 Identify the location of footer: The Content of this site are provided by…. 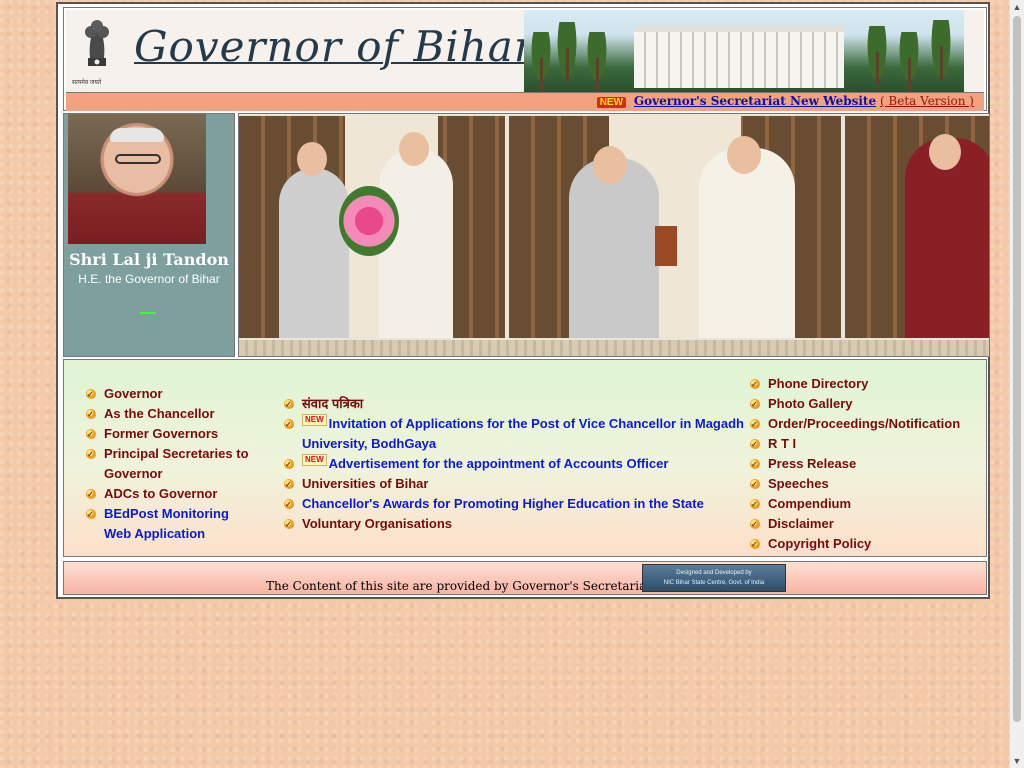
(525, 578).